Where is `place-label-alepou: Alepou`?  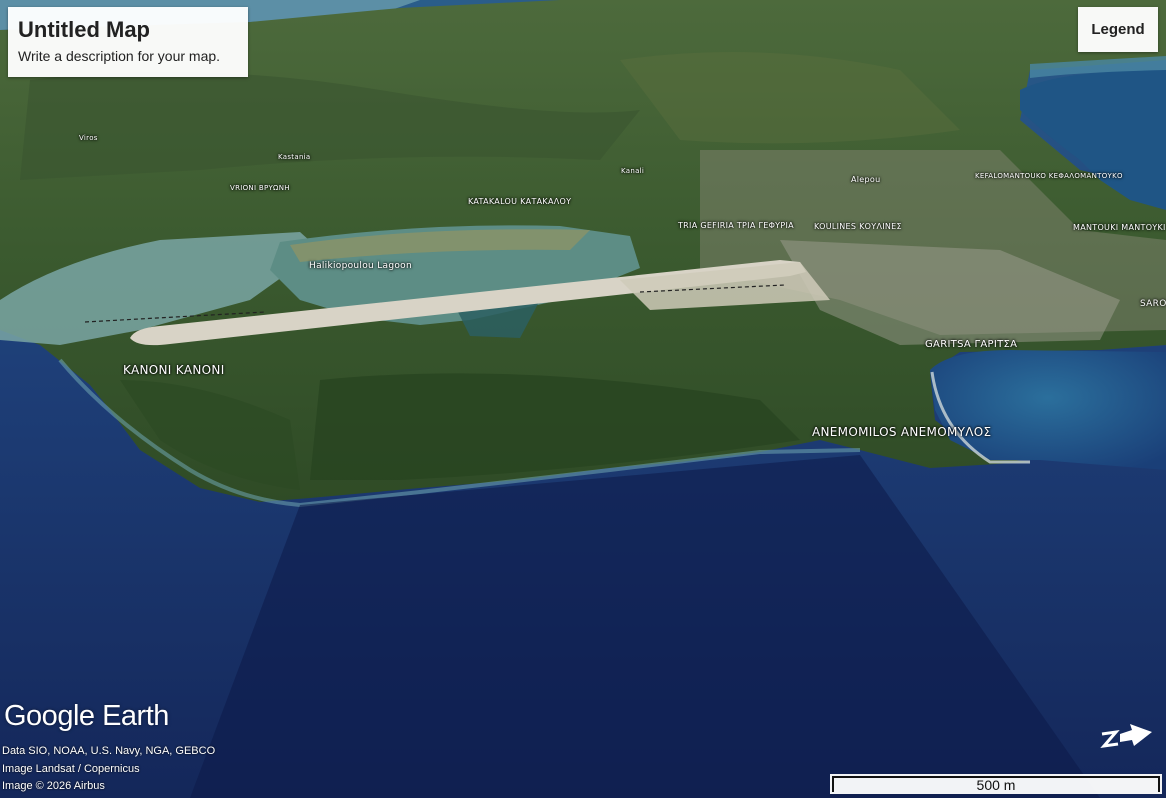 place-label-alepou: Alepou is located at coordinates (865, 179).